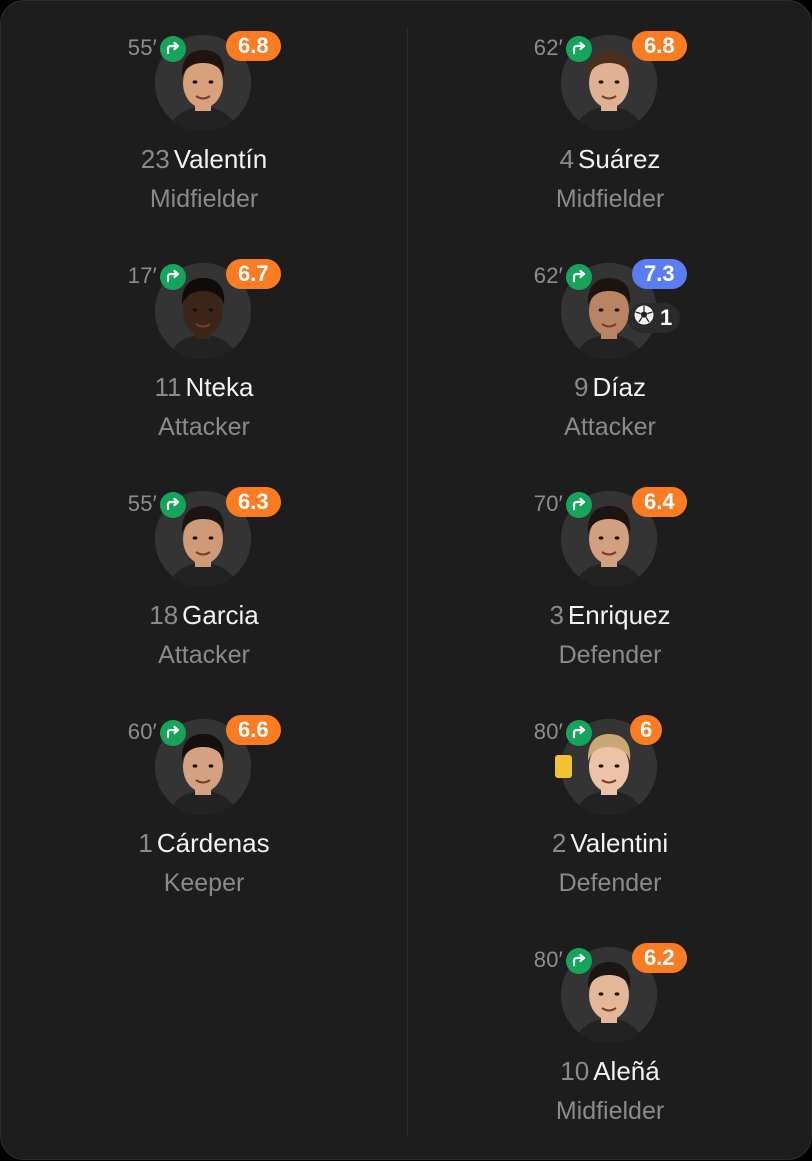 The width and height of the screenshot is (812, 1161). Describe the element at coordinates (609, 791) in the screenshot. I see `player-card: 80′ 6 2 Valentini Defender` at that location.